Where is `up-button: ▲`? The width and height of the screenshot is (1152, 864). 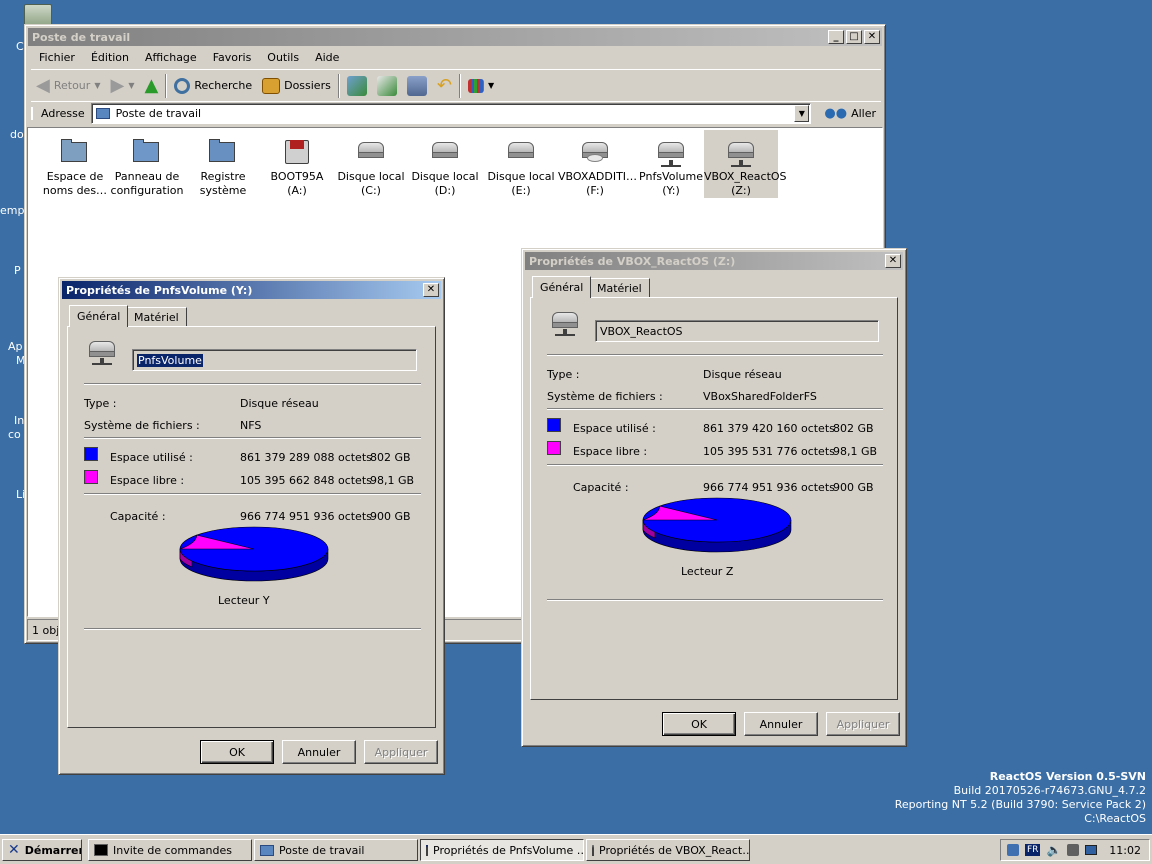
up-button: ▲ is located at coordinates (151, 86).